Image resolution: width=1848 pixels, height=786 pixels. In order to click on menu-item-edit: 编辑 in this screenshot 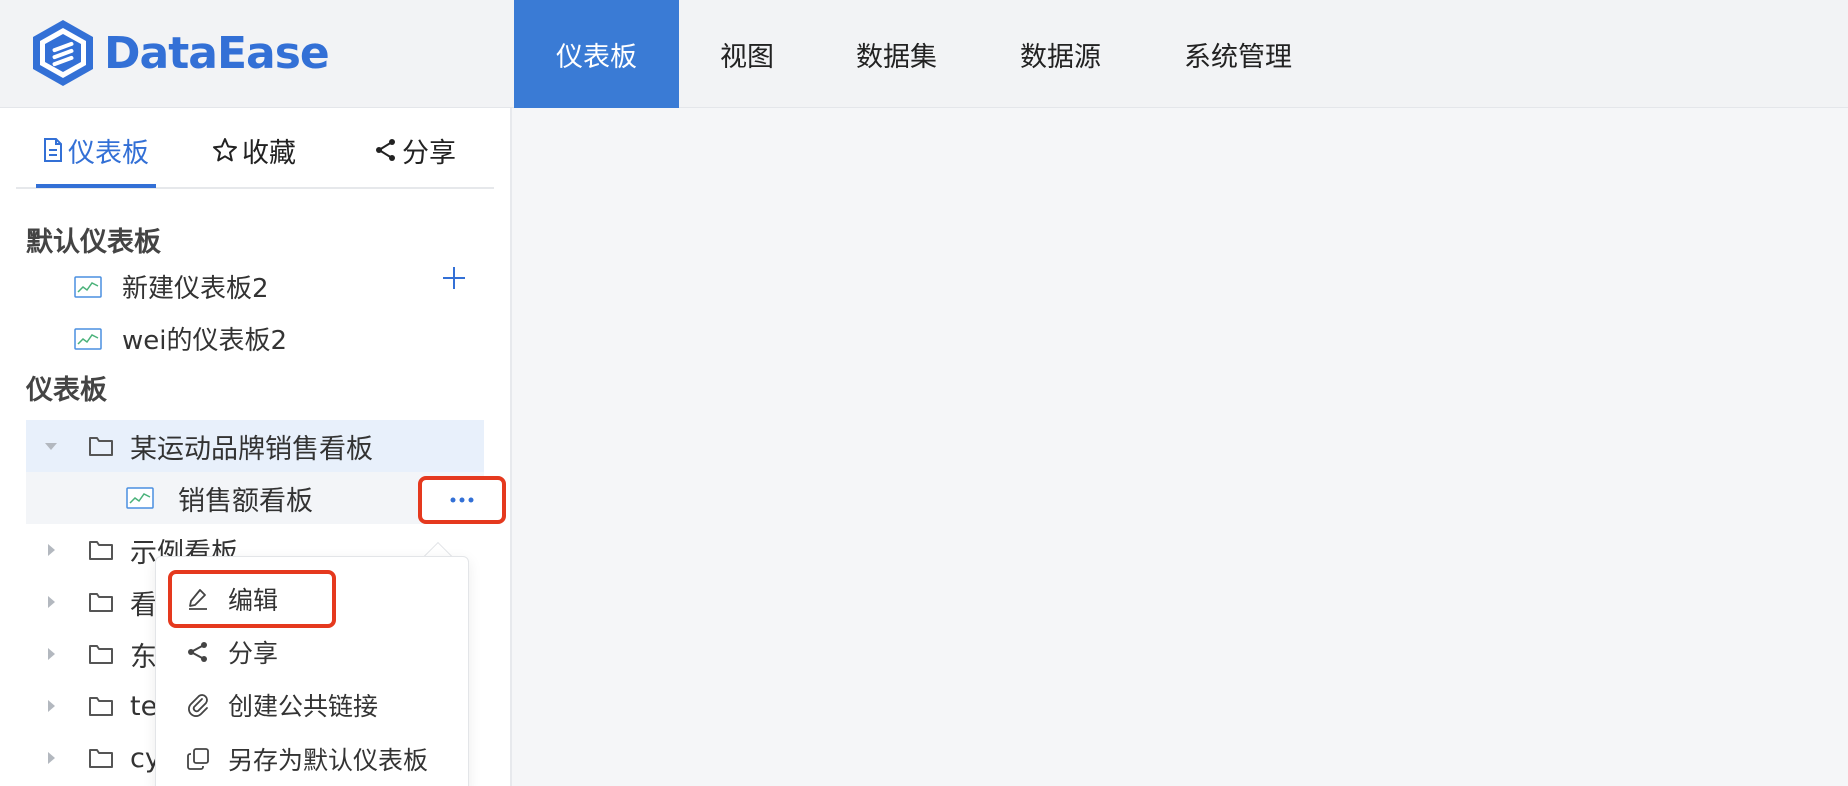, I will do `click(232, 599)`.